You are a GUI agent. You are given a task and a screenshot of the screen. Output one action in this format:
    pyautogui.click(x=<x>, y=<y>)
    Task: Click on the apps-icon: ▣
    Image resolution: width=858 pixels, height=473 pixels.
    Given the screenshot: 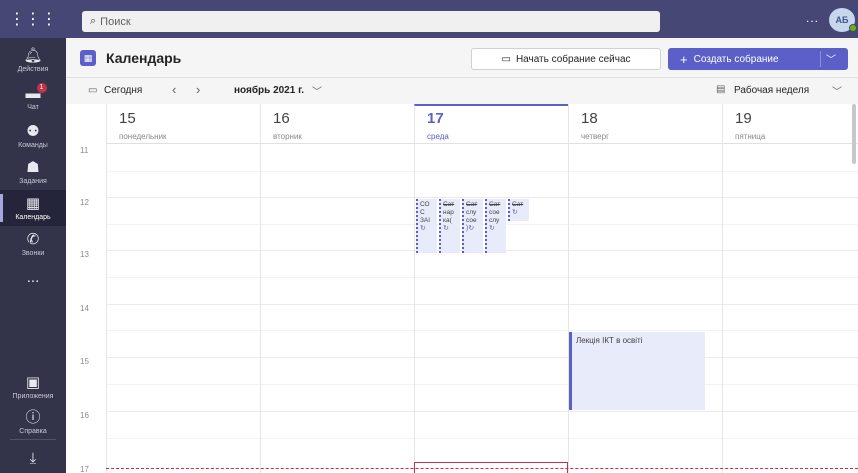 What is the action you would take?
    pyautogui.click(x=33, y=382)
    